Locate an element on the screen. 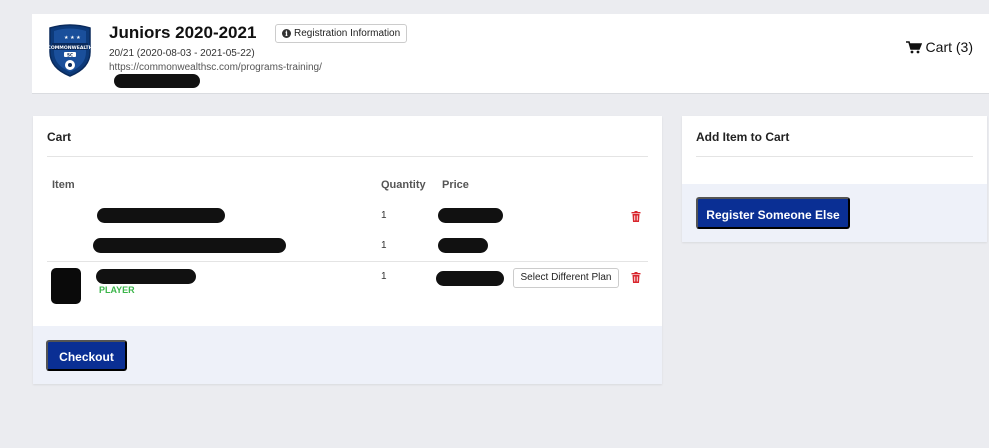 The image size is (989, 448). svg-text: COMMONWEALTH is located at coordinates (69, 48).